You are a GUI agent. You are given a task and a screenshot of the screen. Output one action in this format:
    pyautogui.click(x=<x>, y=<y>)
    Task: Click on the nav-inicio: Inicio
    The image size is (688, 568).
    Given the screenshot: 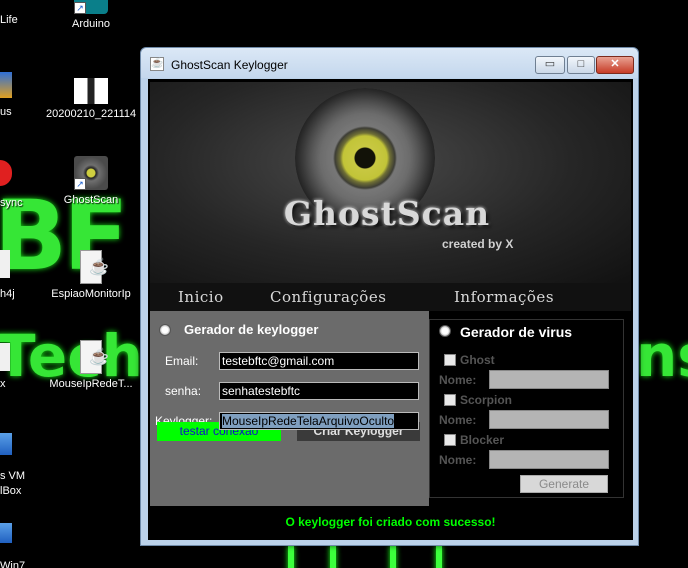 What is the action you would take?
    pyautogui.click(x=201, y=297)
    